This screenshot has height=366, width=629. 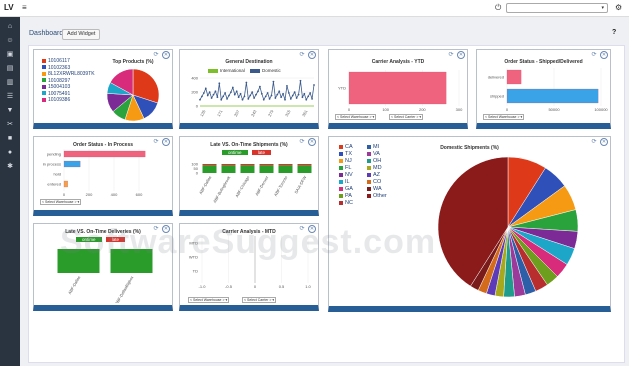 What do you see at coordinates (377, 182) in the screenshot?
I see `legend-label: CO` at bounding box center [377, 182].